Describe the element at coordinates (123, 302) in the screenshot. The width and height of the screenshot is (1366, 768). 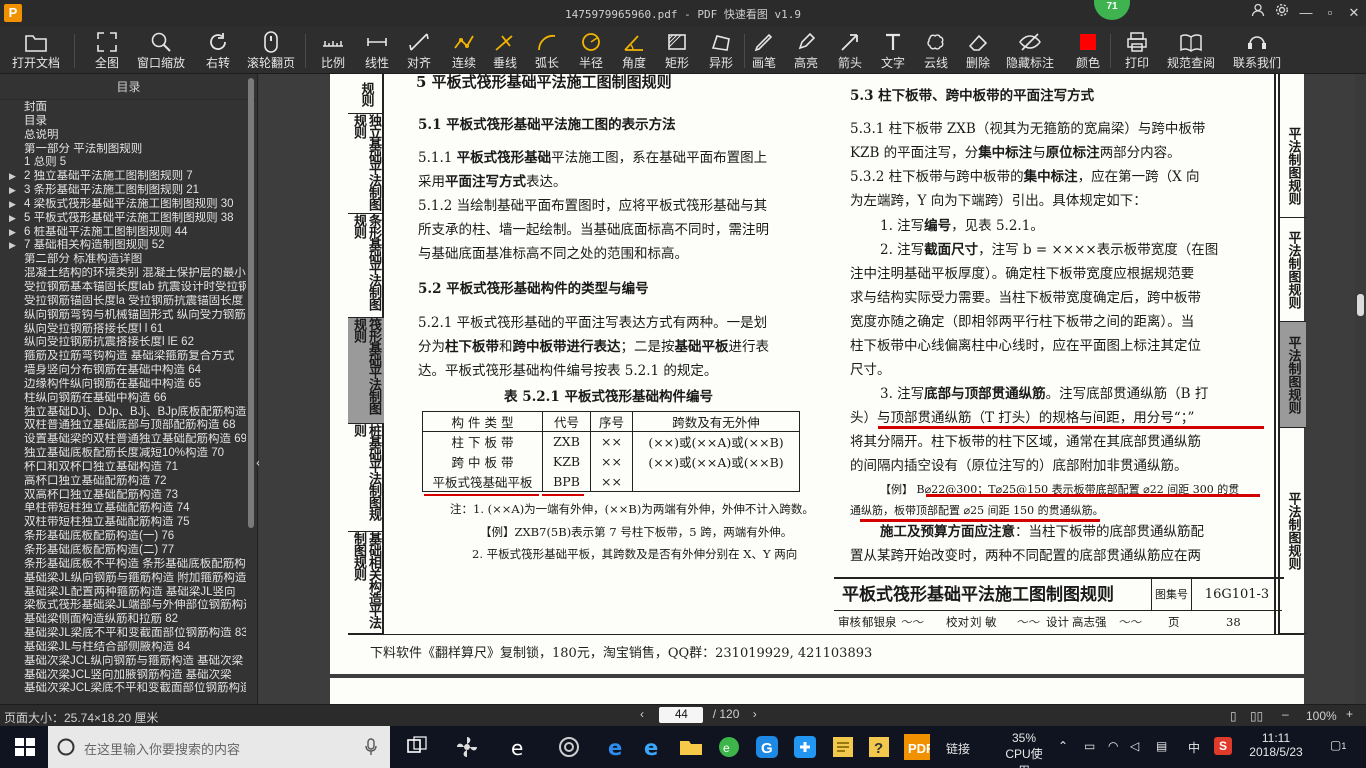
I see `toc-item: 受拉钢筋锚固长度la 受拉钢筋抗震锚固长度` at that location.